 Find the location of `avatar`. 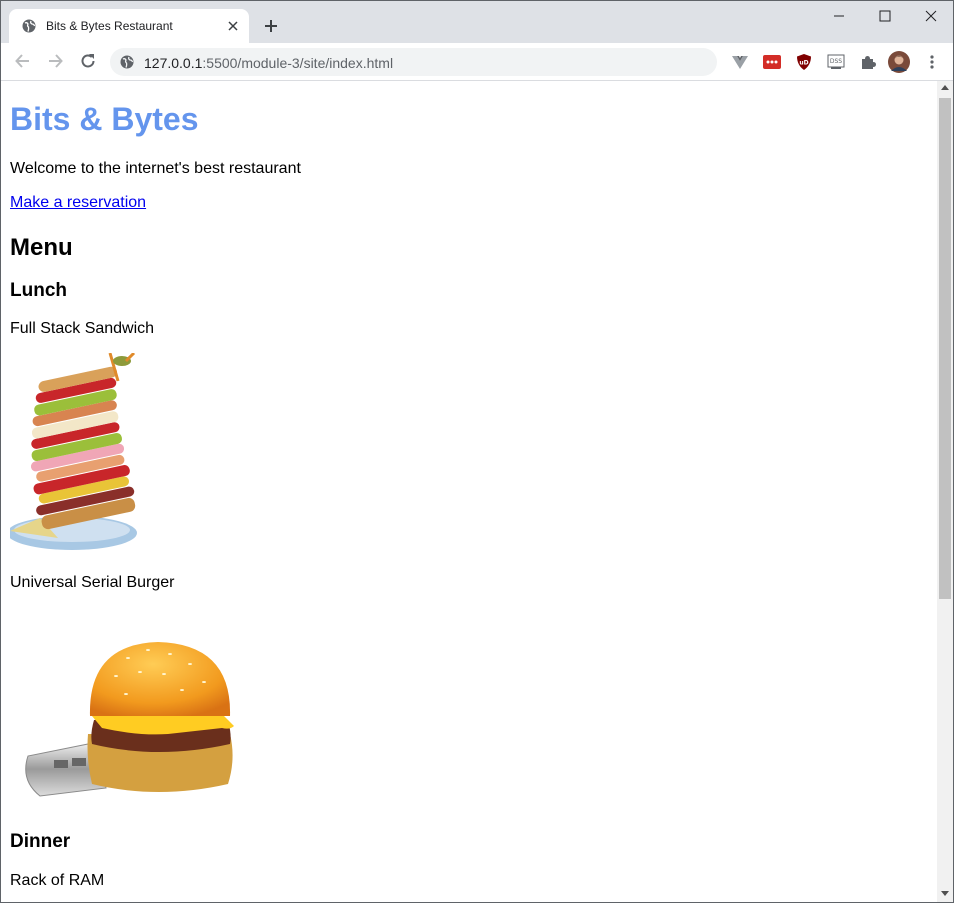

avatar is located at coordinates (899, 62).